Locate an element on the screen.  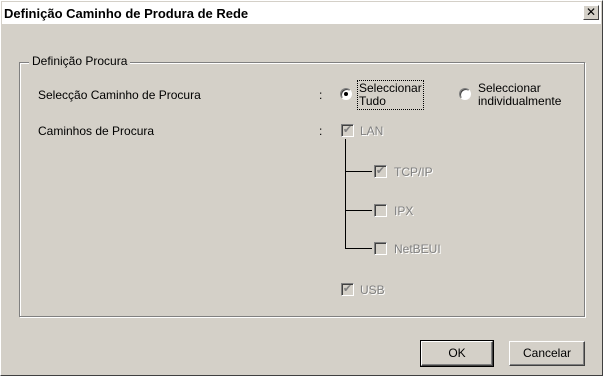
cancel-button: Cancelar is located at coordinates (547, 353).